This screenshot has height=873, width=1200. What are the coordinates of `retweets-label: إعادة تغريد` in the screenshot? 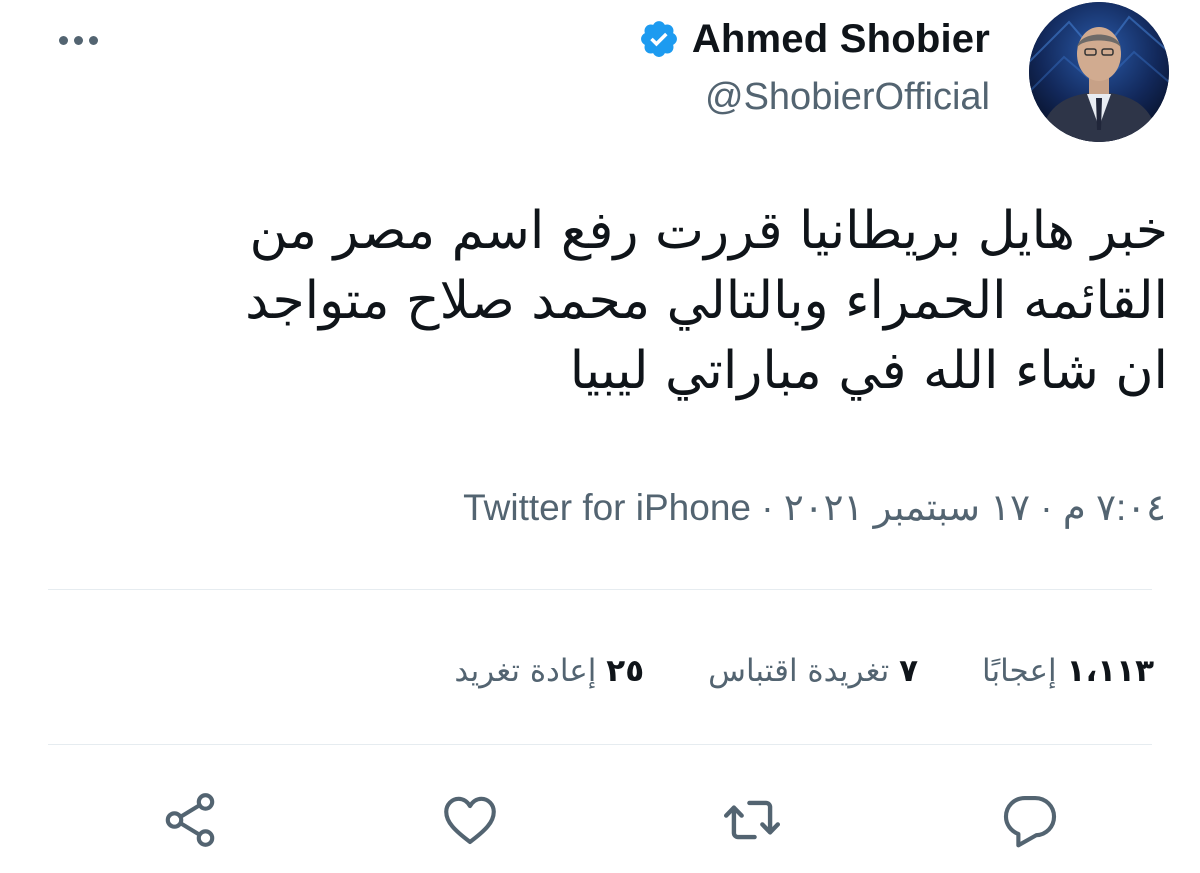 It's located at (525, 671).